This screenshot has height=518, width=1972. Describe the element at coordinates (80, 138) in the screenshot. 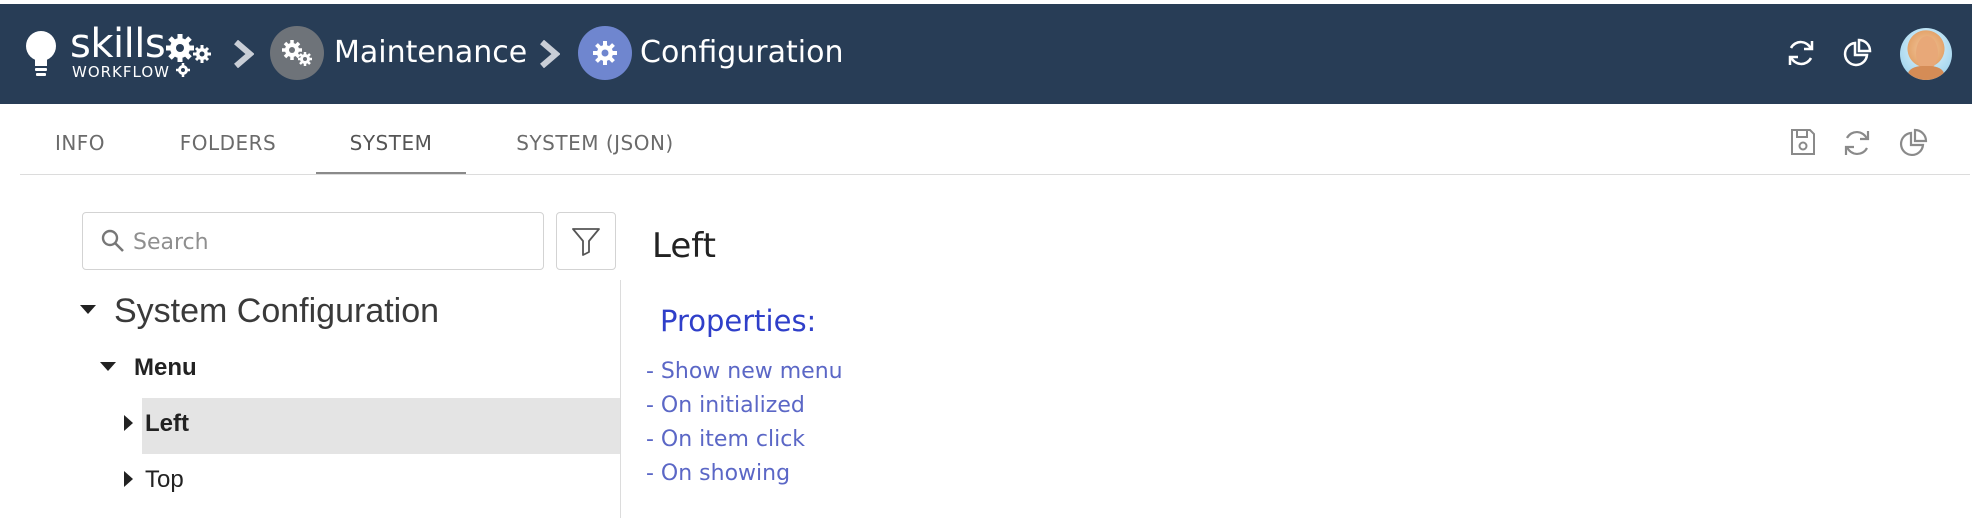

I see `tab-info: INFO` at that location.